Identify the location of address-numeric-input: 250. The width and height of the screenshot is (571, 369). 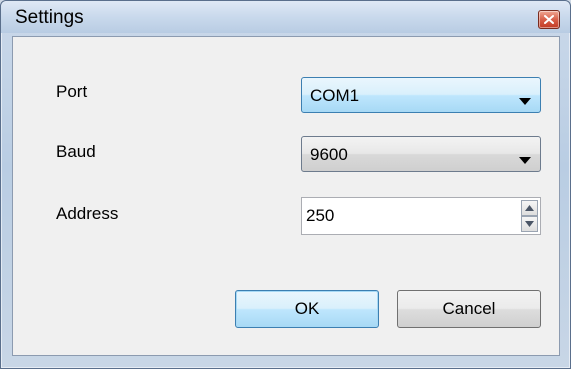
(421, 216).